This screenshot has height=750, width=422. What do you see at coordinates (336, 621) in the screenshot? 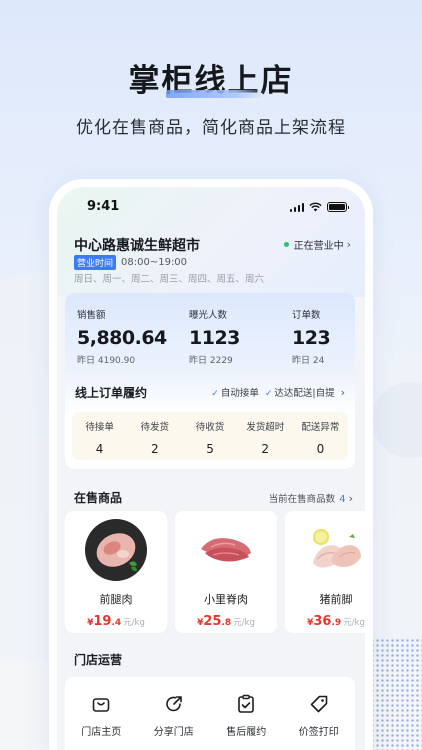
I see `goods-price: ¥36.9 元/kg` at bounding box center [336, 621].